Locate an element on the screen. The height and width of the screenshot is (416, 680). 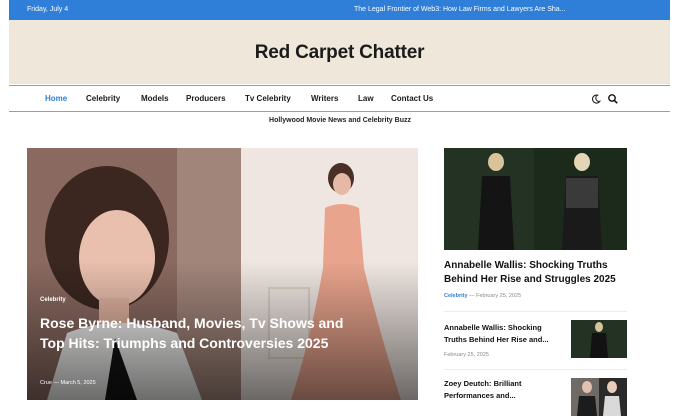
list-item-date: February 25, 2025 is located at coordinates (466, 355).